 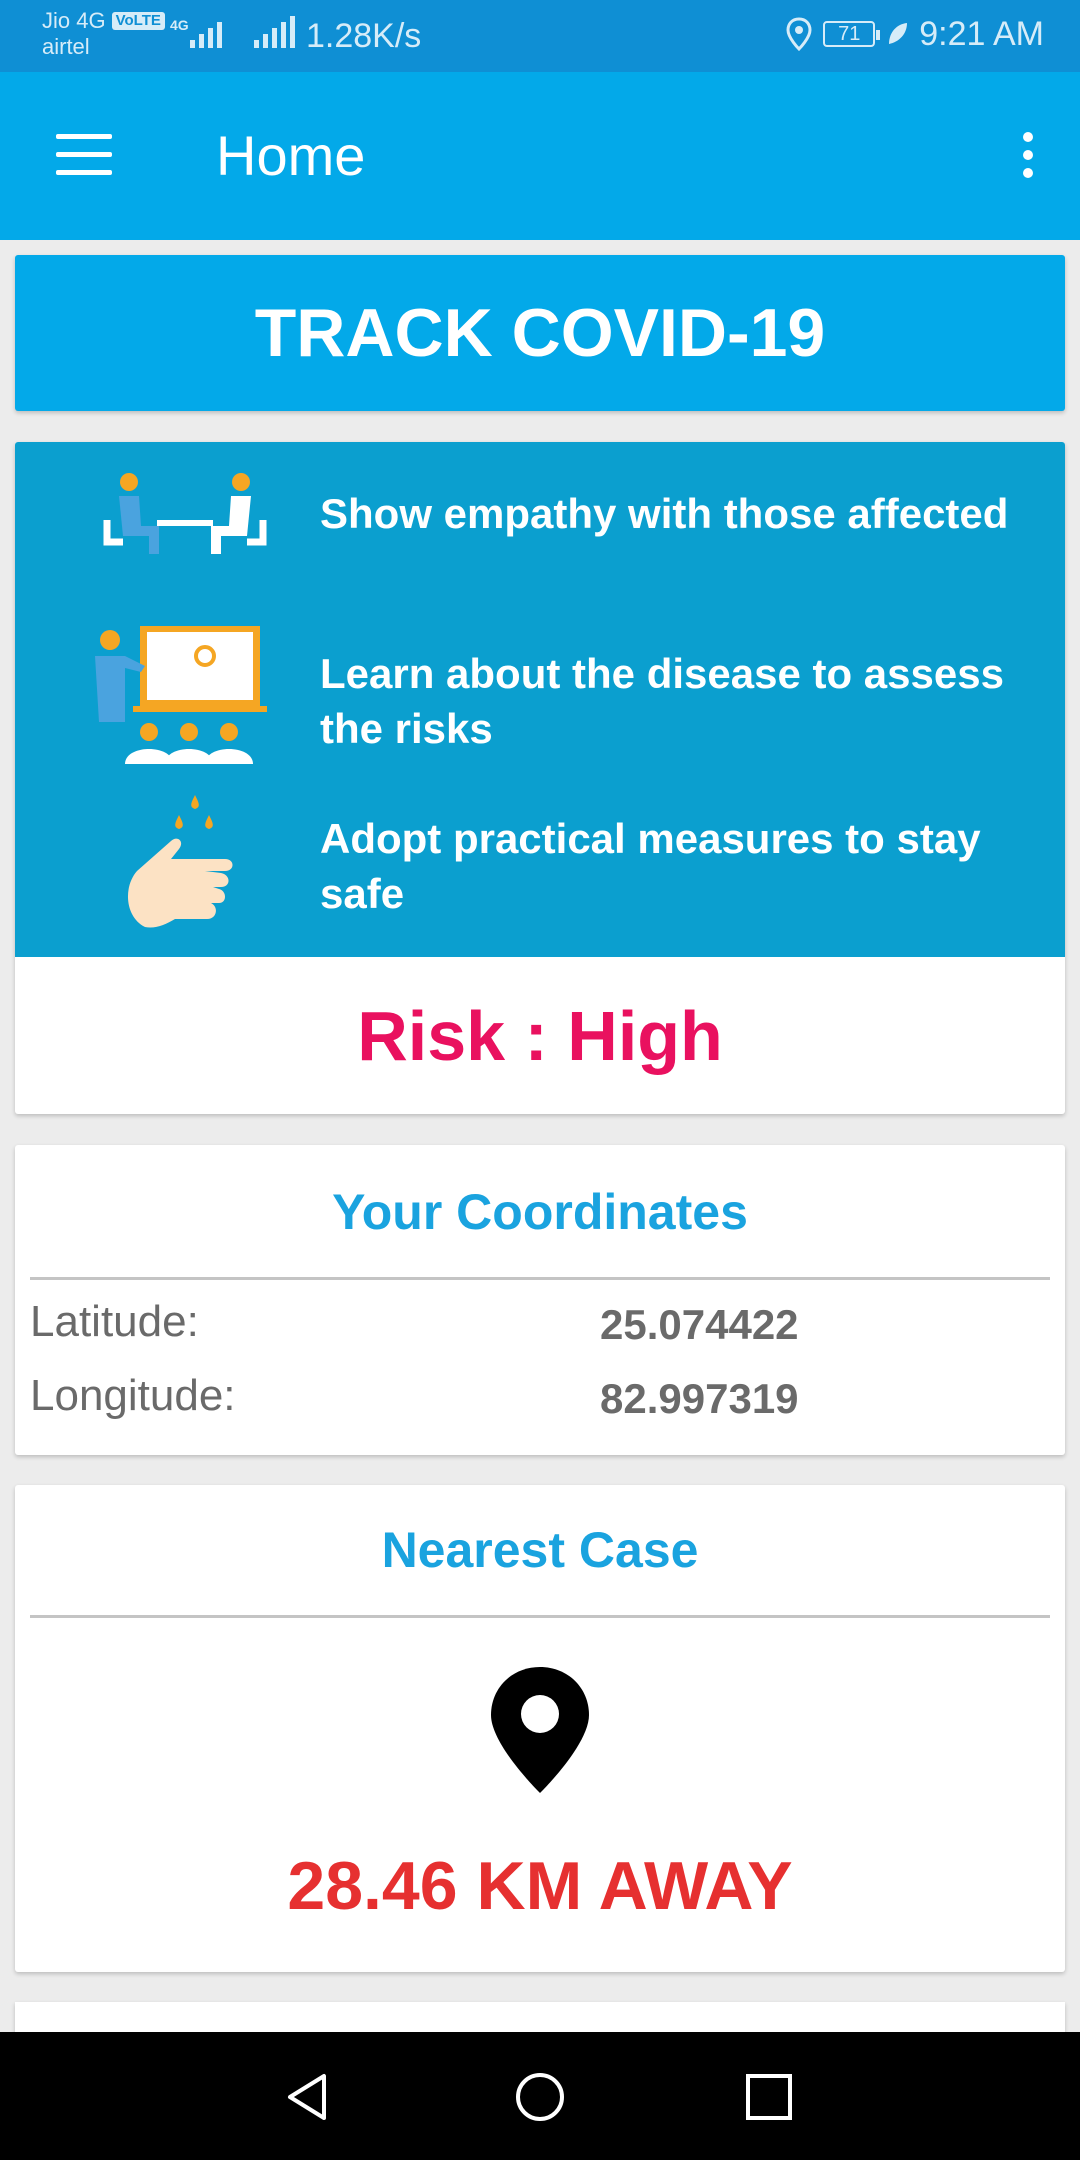 I want to click on coordinates-title: Your Coordinates, so click(x=540, y=1212).